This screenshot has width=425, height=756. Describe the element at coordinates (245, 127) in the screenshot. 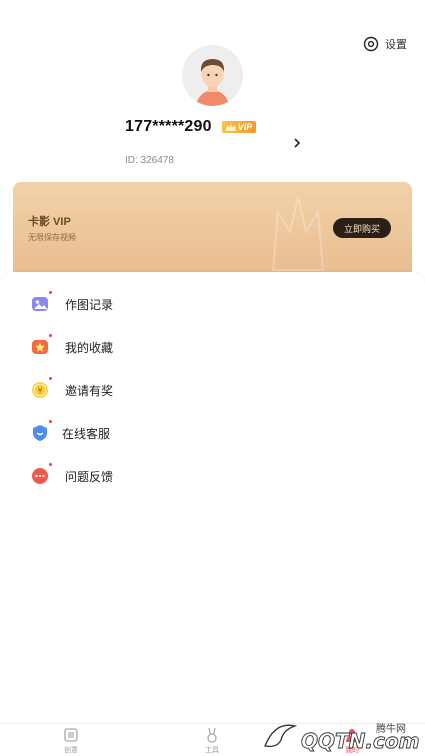

I see `vip-badge-label: VIP` at that location.